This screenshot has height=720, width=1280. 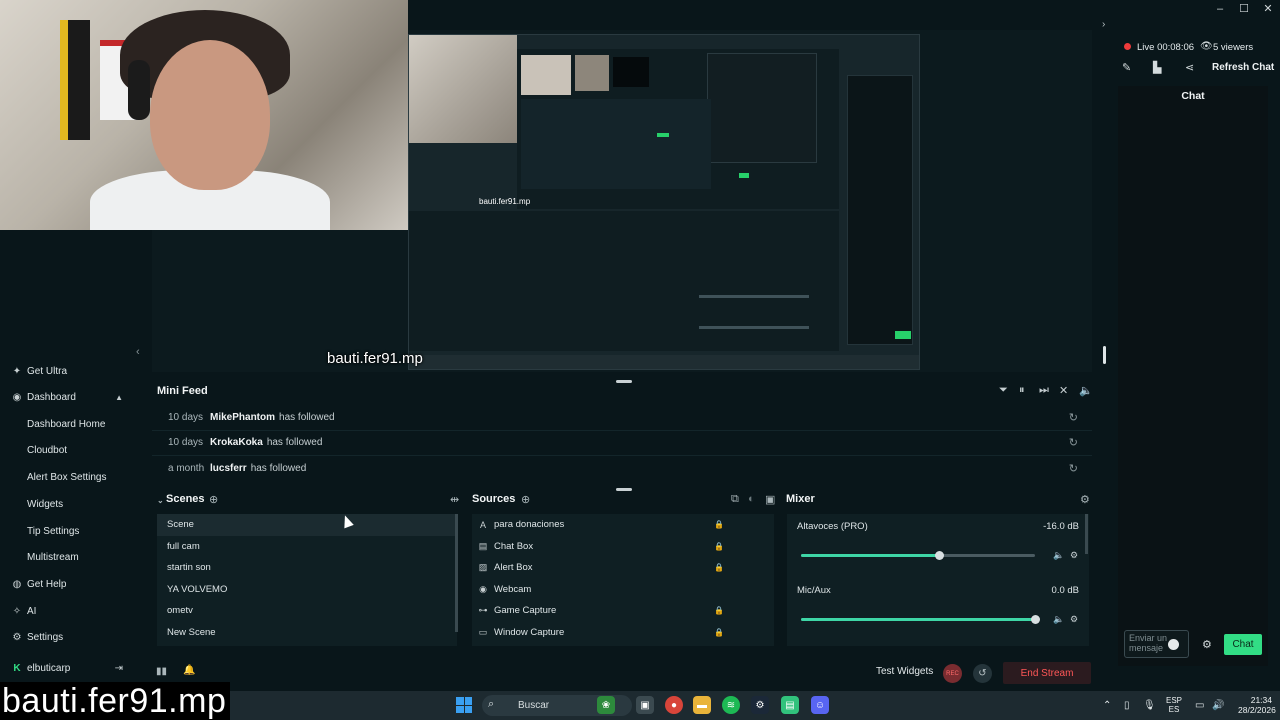 What do you see at coordinates (236, 442) in the screenshot?
I see `feed-user: KrokaKoka` at bounding box center [236, 442].